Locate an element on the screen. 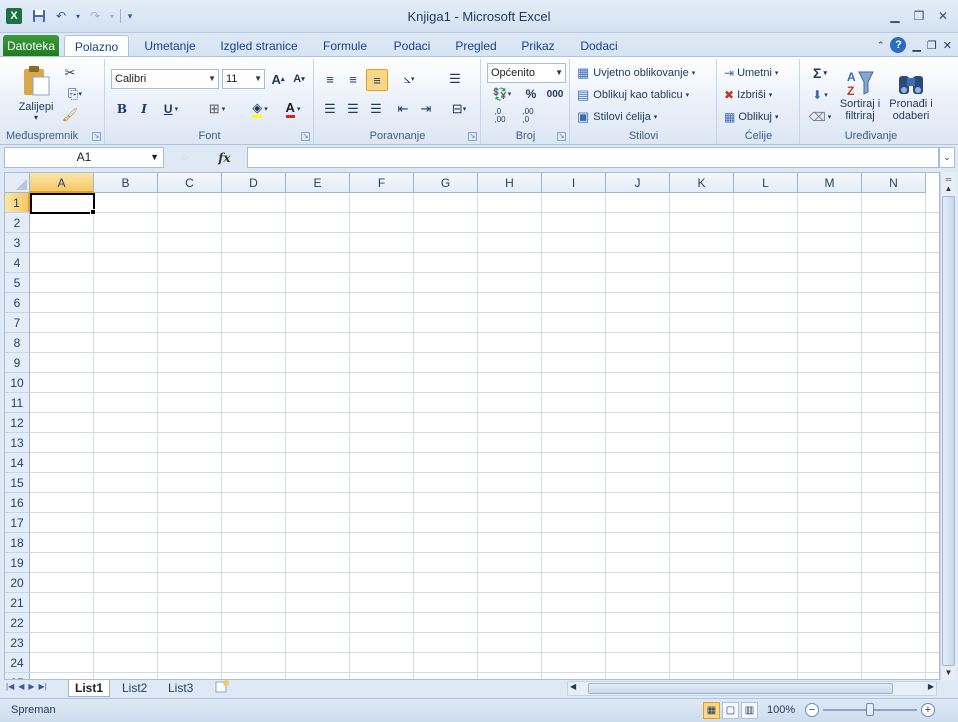 This screenshot has width=958, height=722. accounting-format-icon: 💱 ▾ is located at coordinates (502, 94).